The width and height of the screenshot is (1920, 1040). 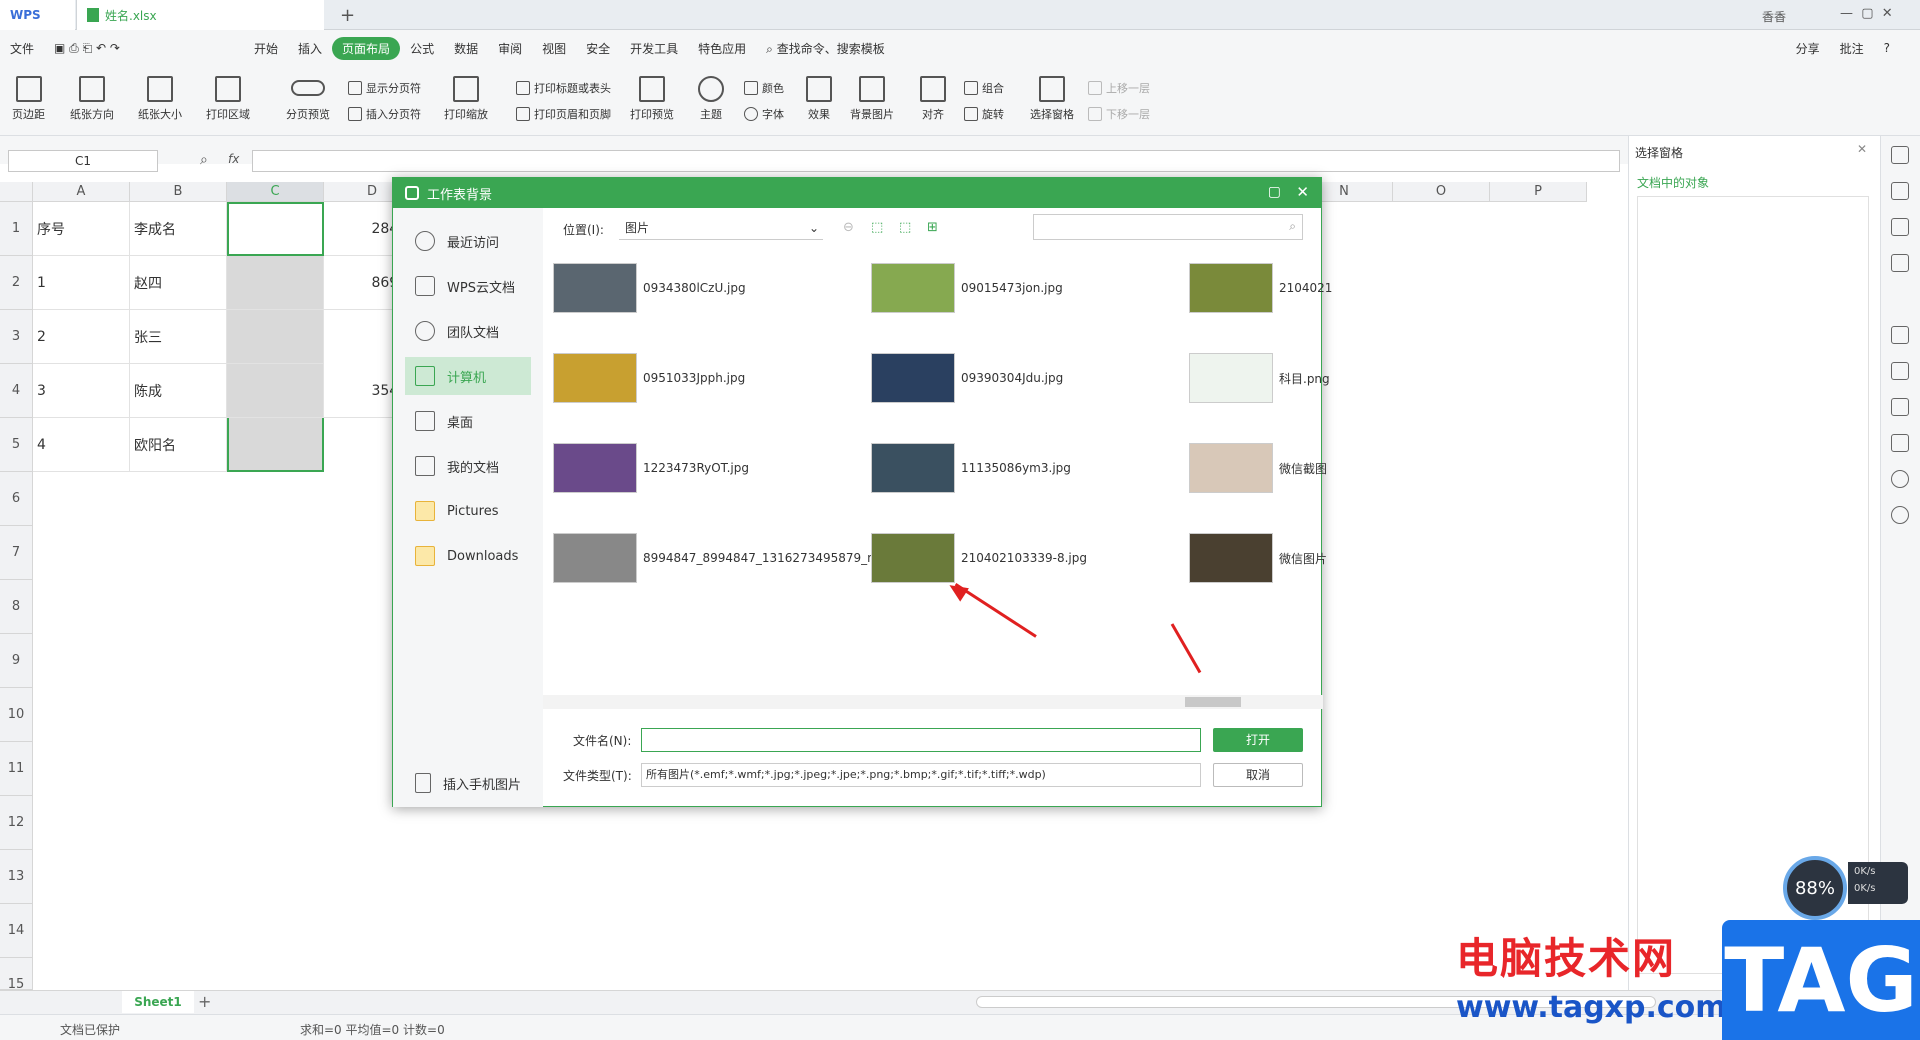 What do you see at coordinates (649, 378) in the screenshot?
I see `file-item: 0951033Jpph.jpg` at bounding box center [649, 378].